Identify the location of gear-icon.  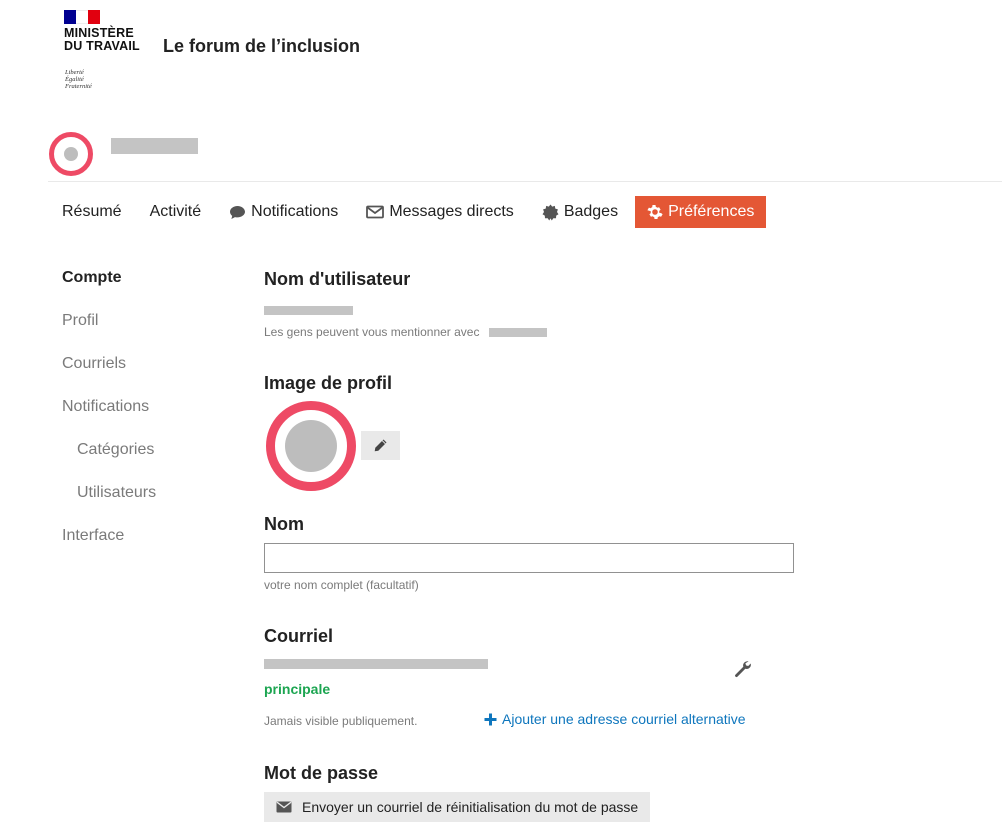
(655, 212).